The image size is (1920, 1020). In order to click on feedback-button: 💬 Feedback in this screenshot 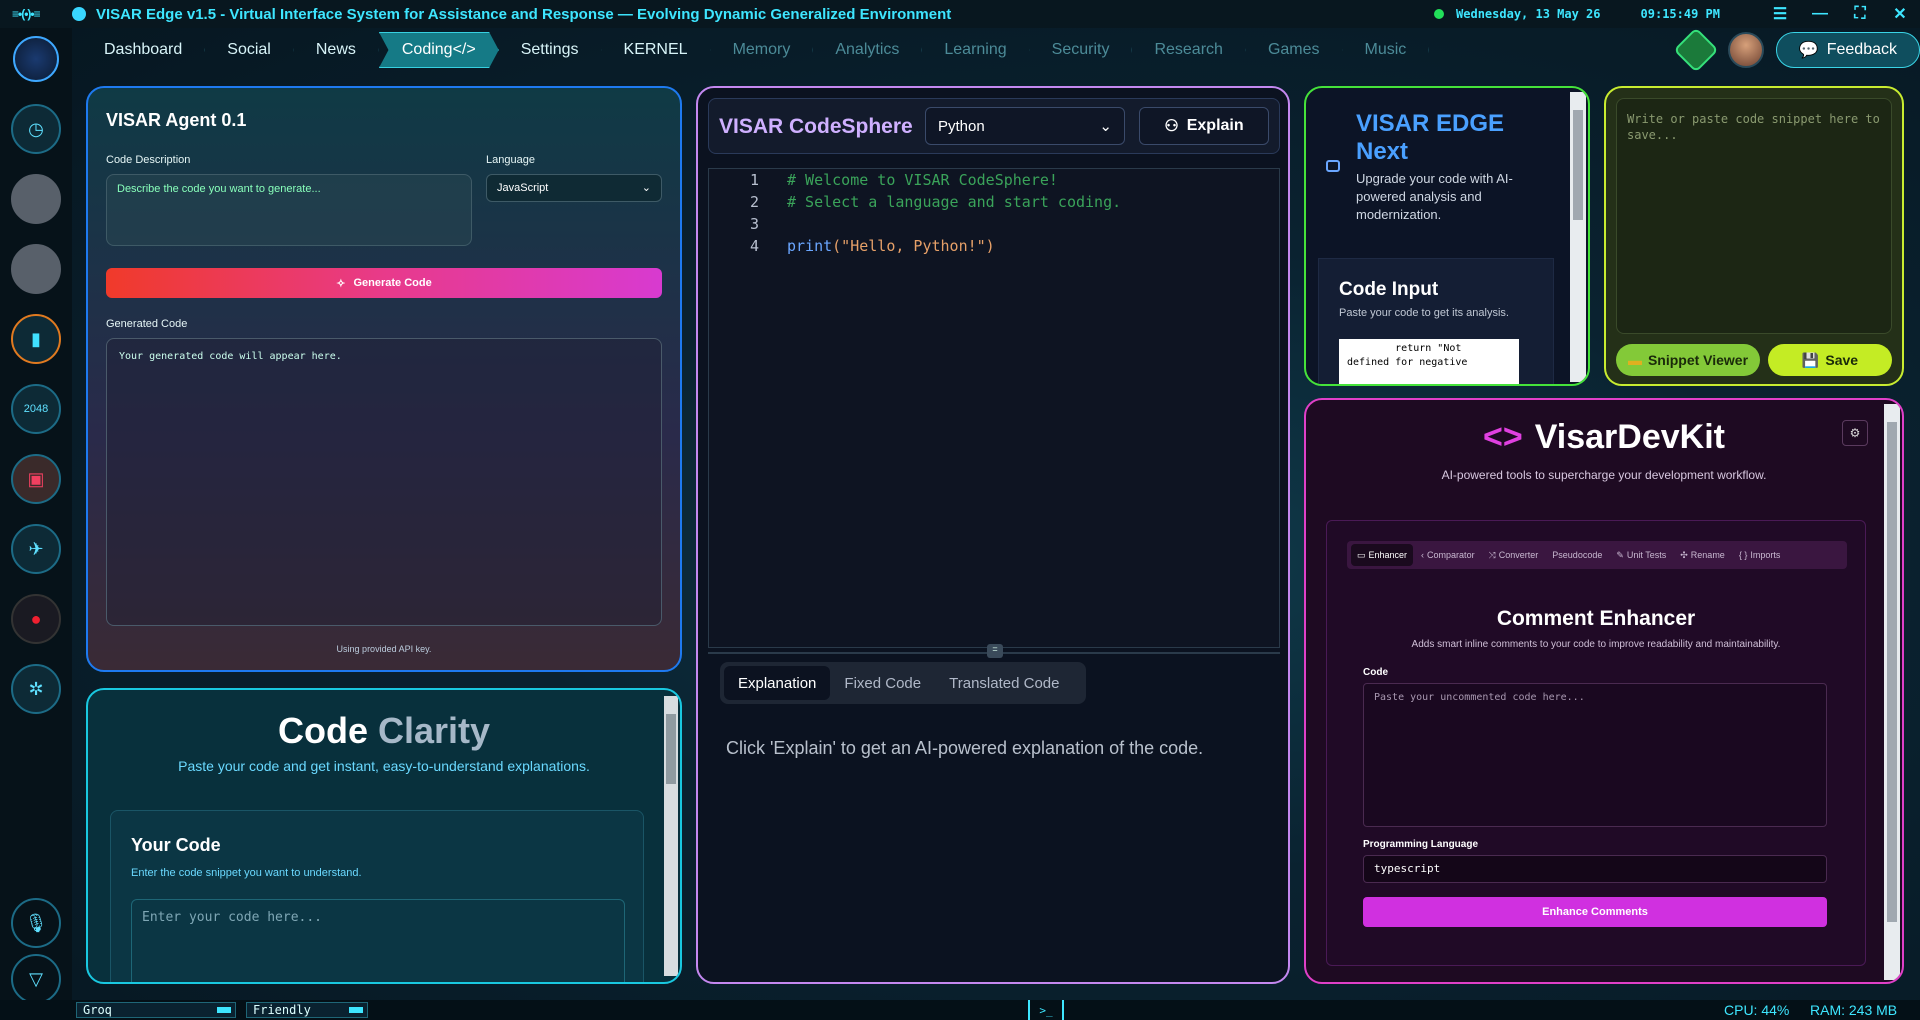, I will do `click(1847, 50)`.